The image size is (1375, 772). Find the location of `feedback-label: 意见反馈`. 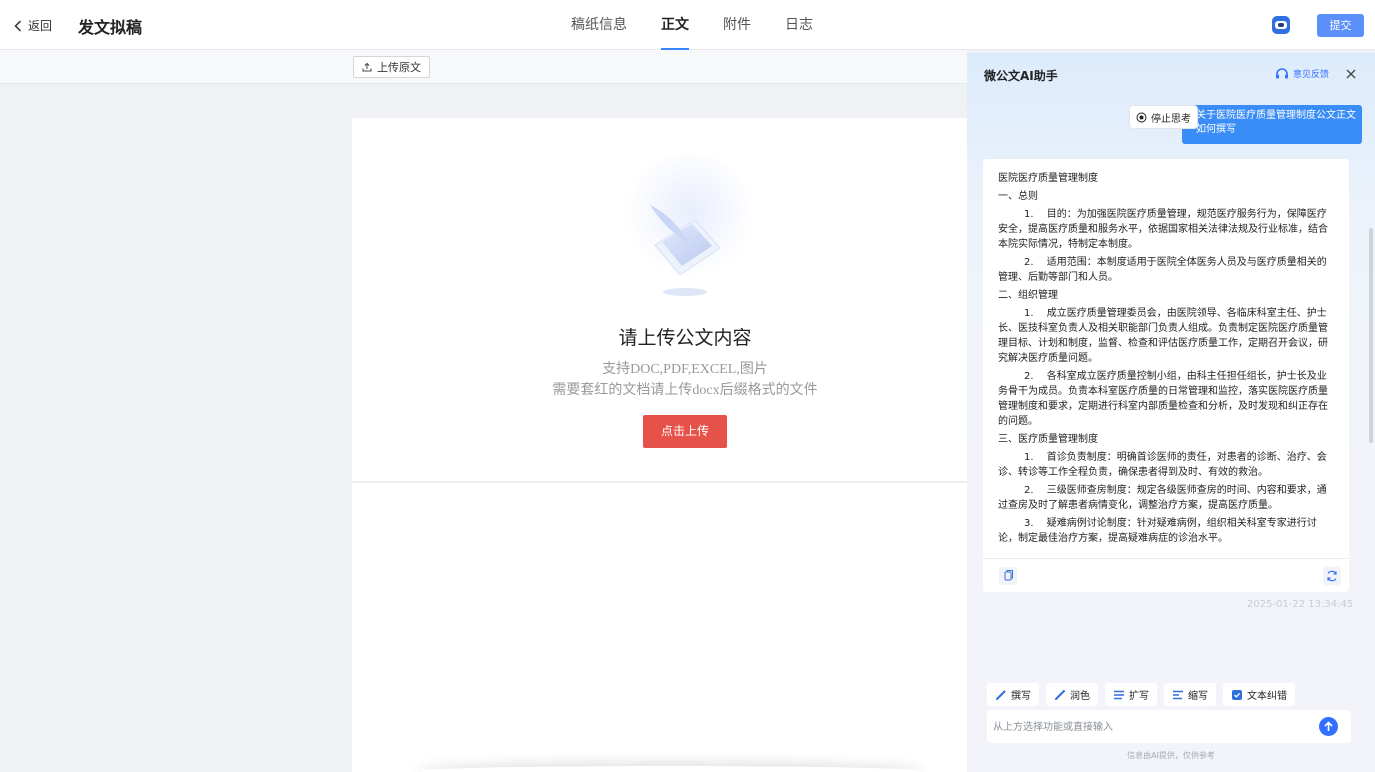

feedback-label: 意见反馈 is located at coordinates (1311, 75).